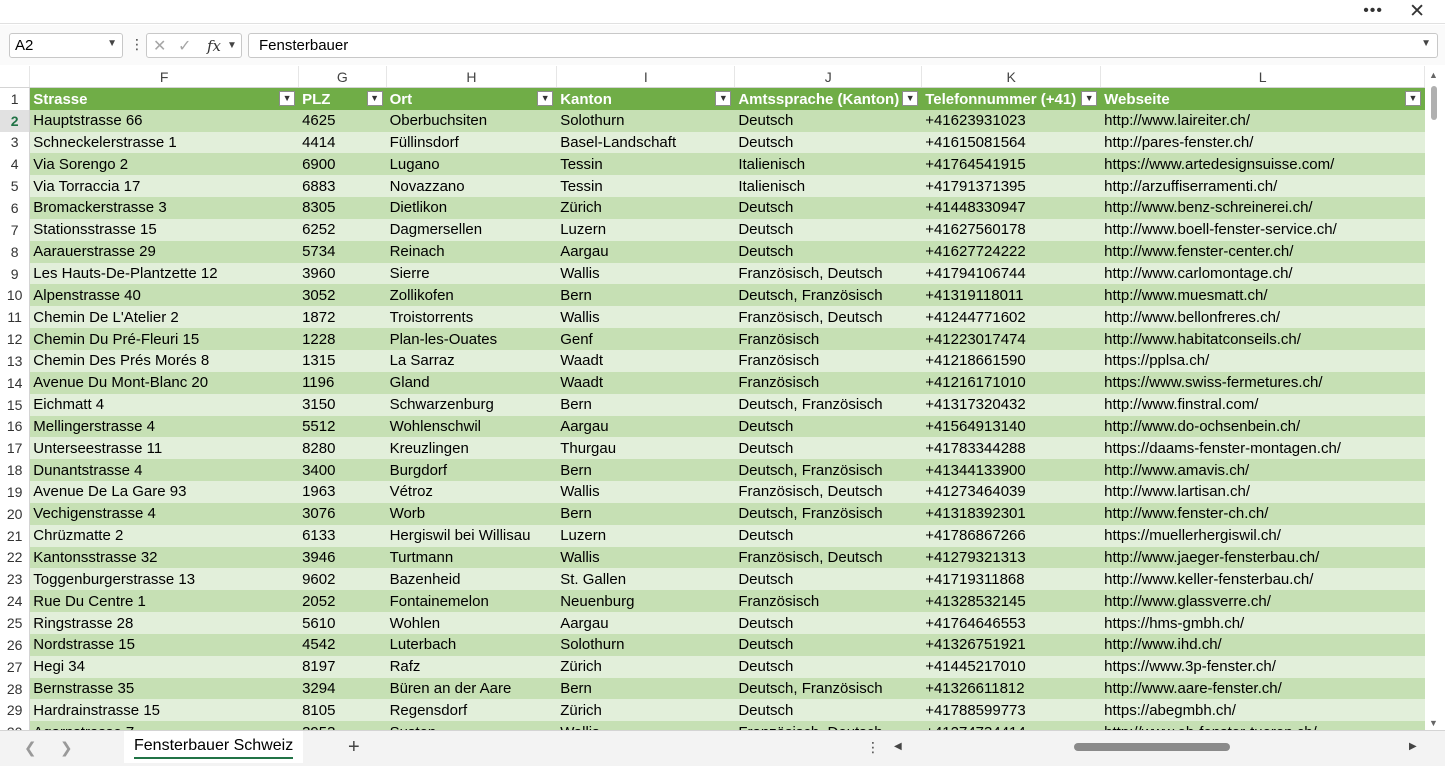 This screenshot has height=766, width=1445. I want to click on insert-function-icon: fx, so click(214, 46).